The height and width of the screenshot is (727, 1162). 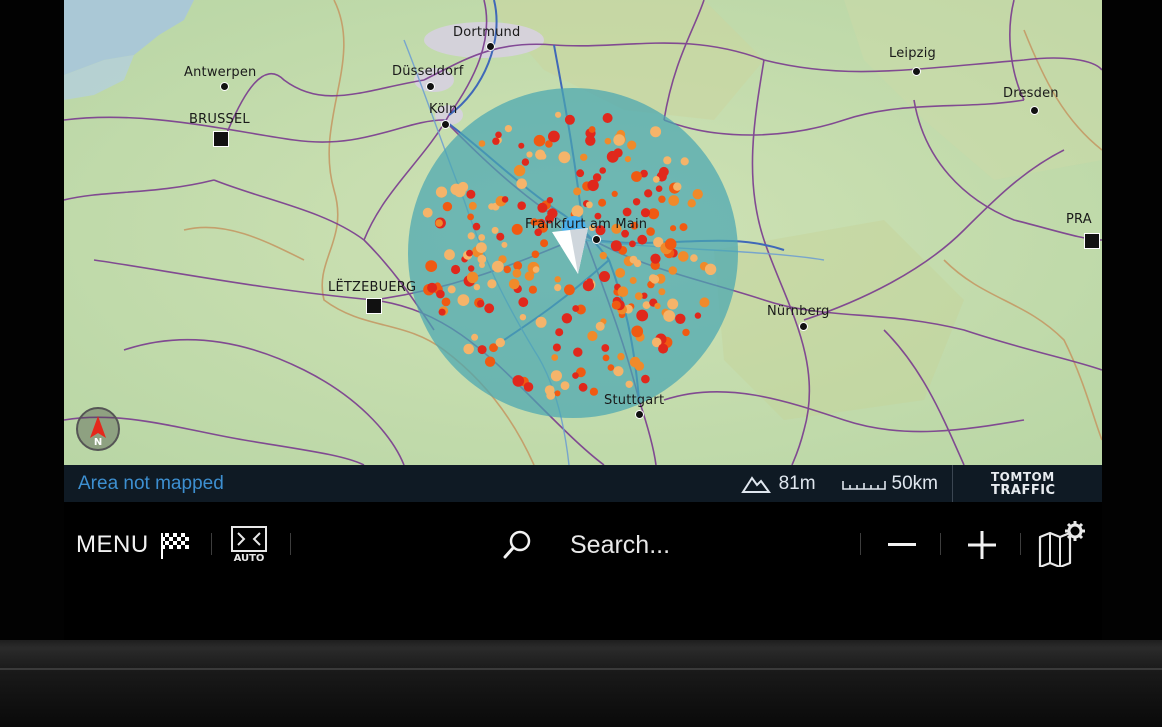 What do you see at coordinates (249, 544) in the screenshot?
I see `map-view-mode-button: AUTO` at bounding box center [249, 544].